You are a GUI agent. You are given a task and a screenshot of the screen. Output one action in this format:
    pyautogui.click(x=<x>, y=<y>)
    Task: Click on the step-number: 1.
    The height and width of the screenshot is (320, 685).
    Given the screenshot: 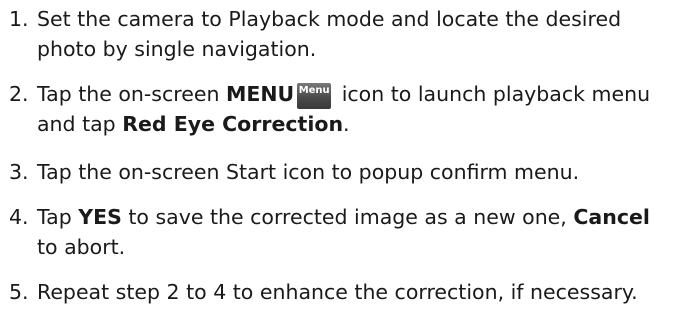 What is the action you would take?
    pyautogui.click(x=19, y=19)
    